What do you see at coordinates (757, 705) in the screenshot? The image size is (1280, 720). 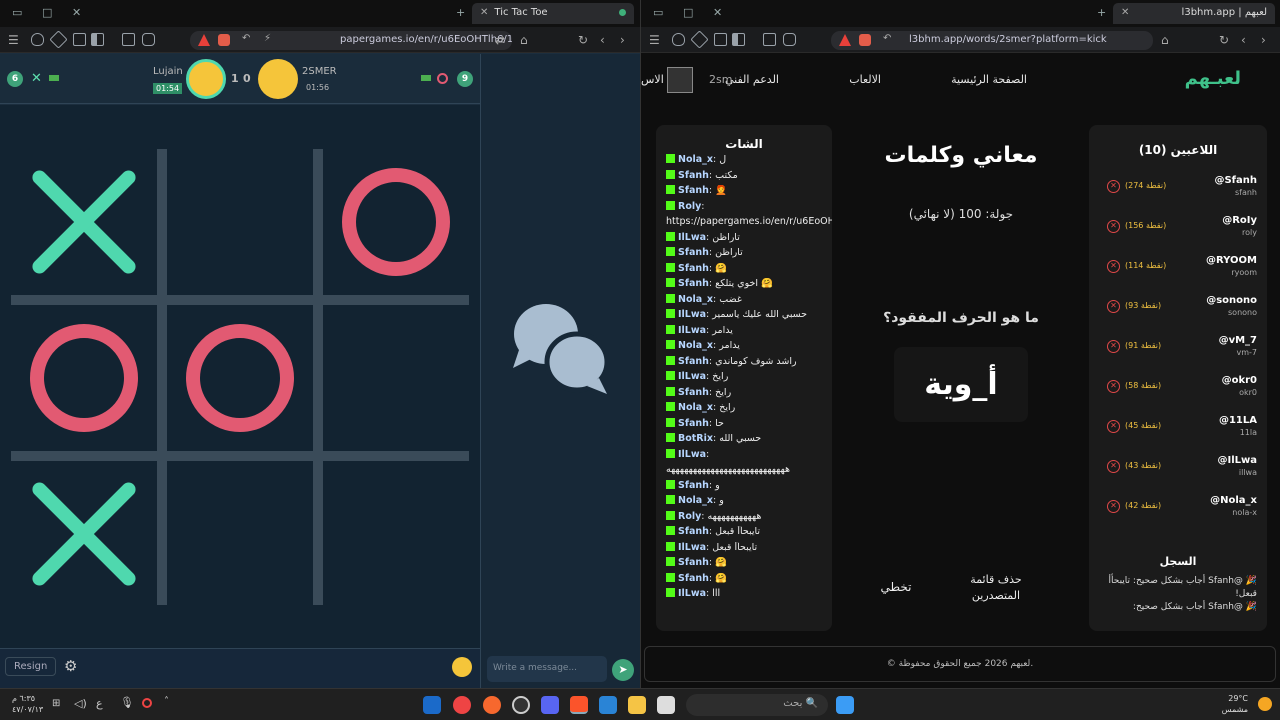 I see `taskbar-search: 🔍 بحث` at bounding box center [757, 705].